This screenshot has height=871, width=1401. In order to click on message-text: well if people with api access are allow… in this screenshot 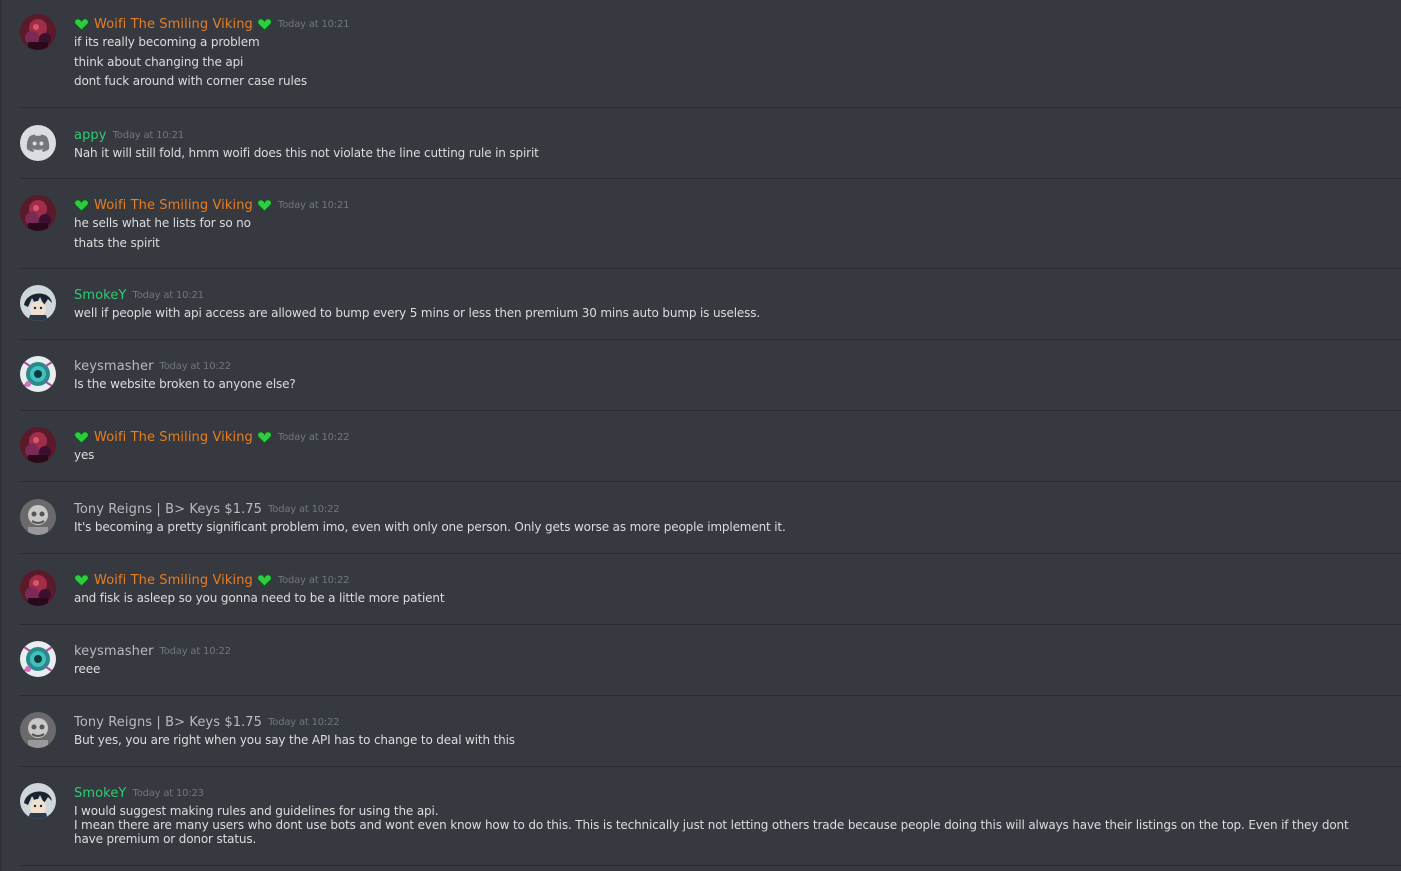, I will do `click(417, 313)`.